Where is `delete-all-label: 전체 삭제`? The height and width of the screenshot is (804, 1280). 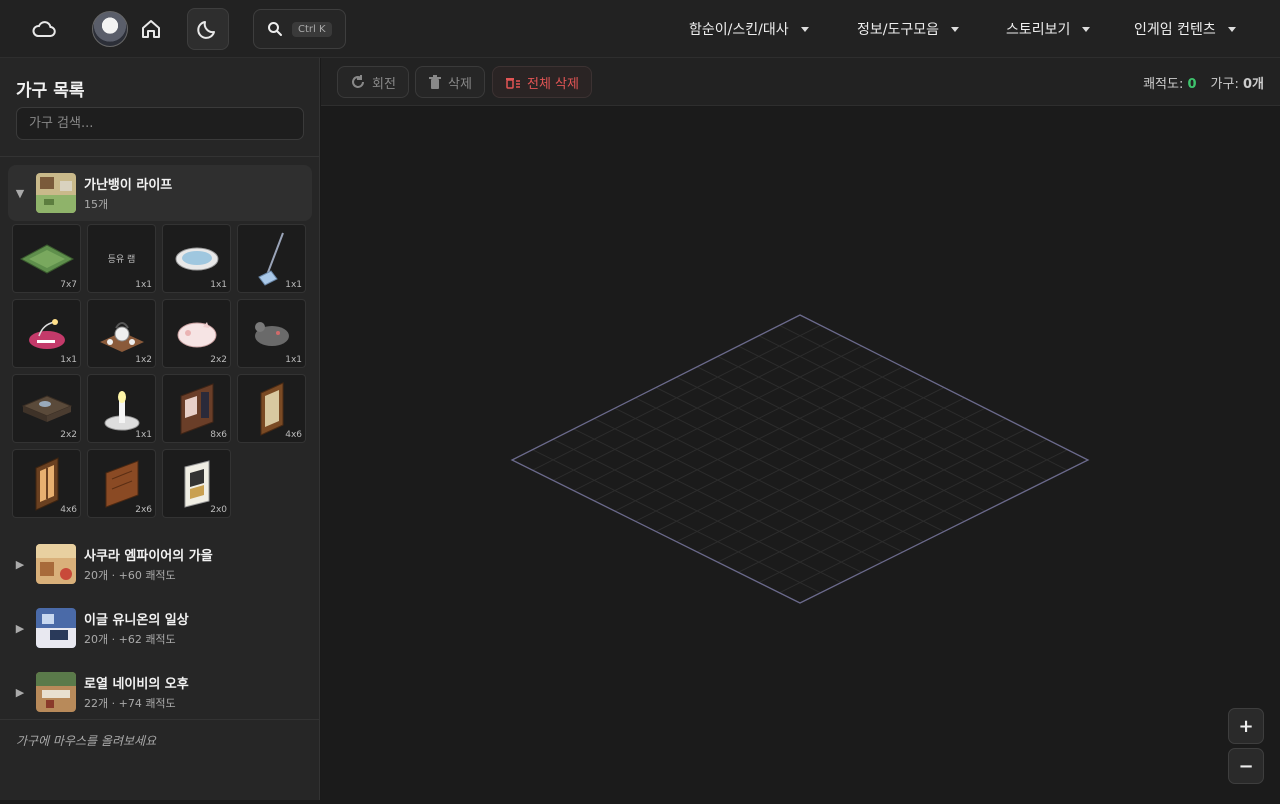 delete-all-label: 전체 삭제 is located at coordinates (553, 84).